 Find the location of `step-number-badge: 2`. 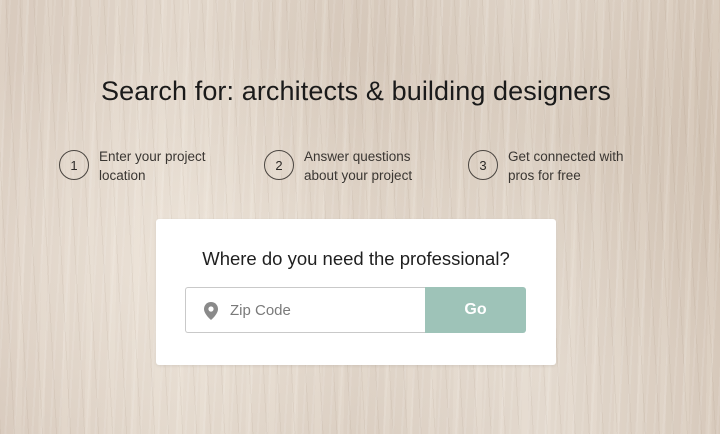

step-number-badge: 2 is located at coordinates (279, 165).